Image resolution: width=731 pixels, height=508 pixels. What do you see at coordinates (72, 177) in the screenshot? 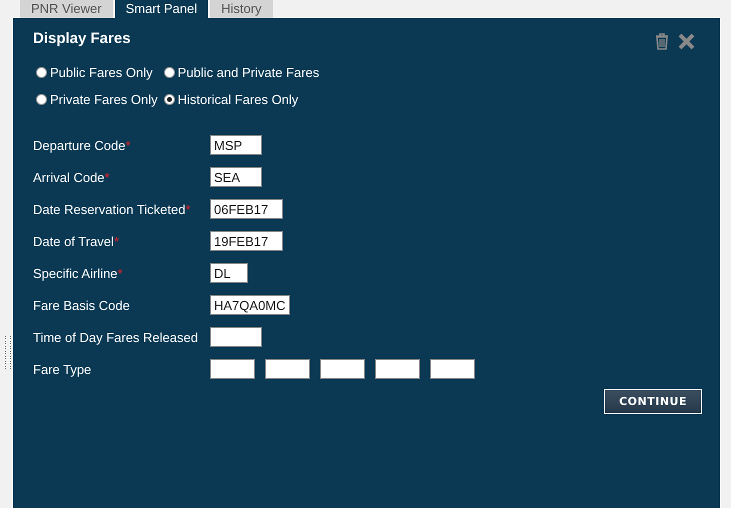
I see `field-label: Arrival Code*` at bounding box center [72, 177].